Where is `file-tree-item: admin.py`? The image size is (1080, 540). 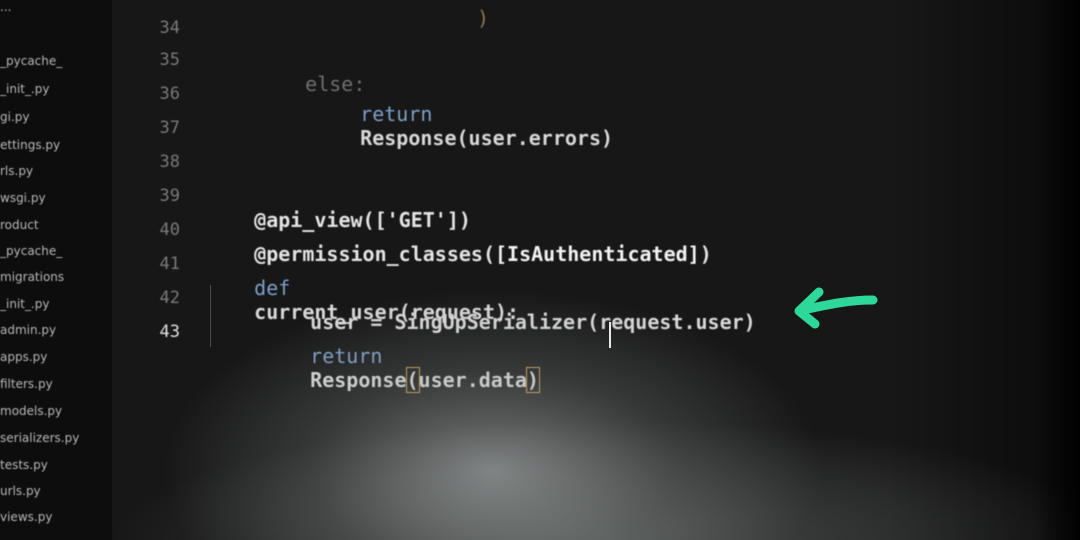
file-tree-item: admin.py is located at coordinates (28, 333).